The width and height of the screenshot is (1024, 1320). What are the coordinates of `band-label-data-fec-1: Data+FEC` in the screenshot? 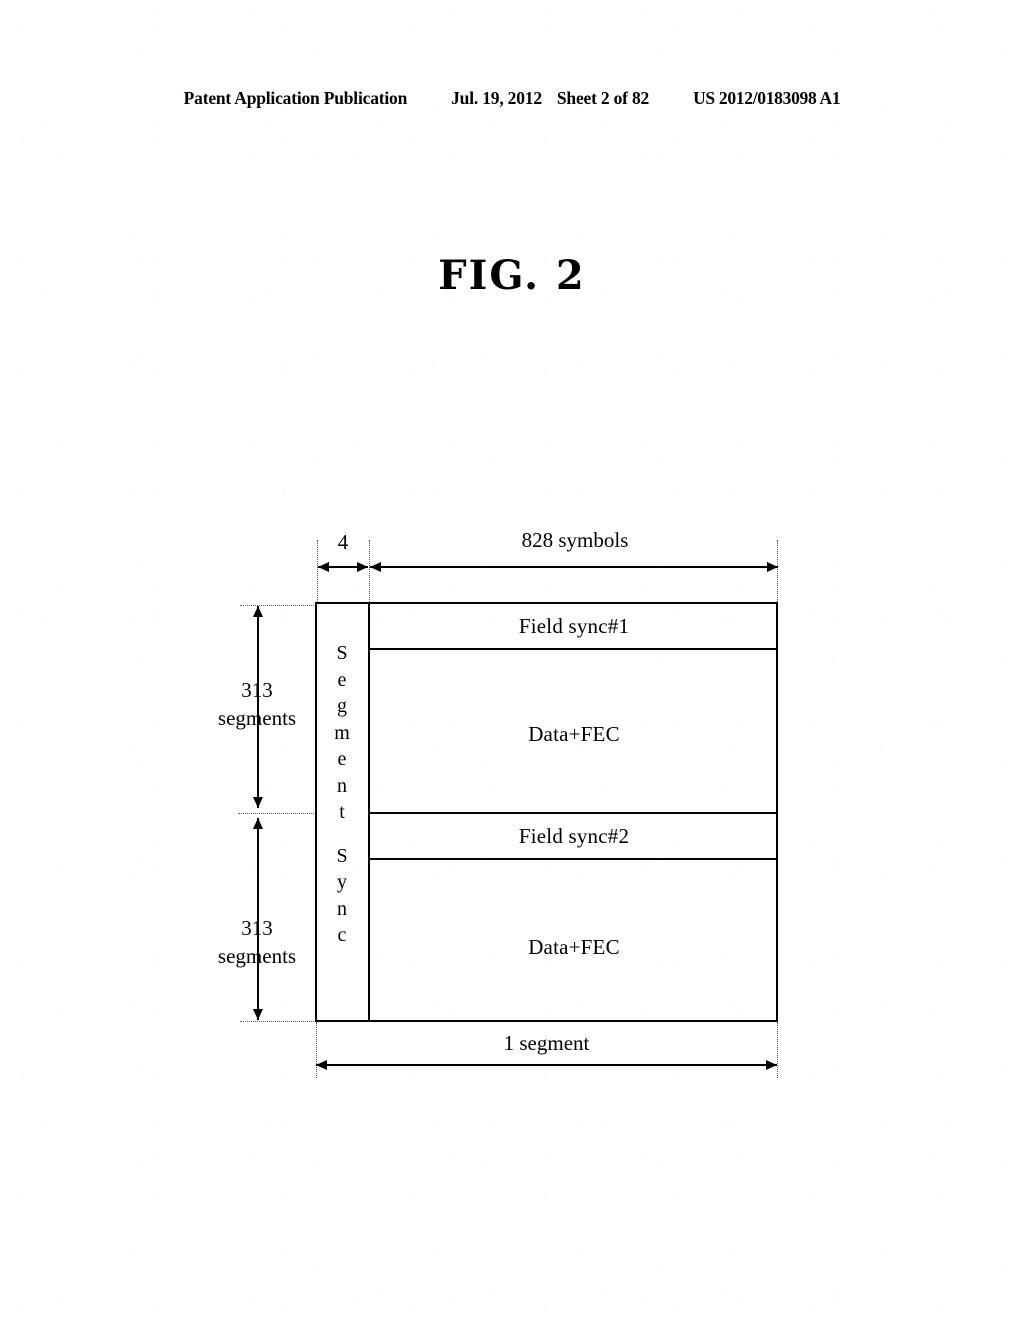 It's located at (574, 734).